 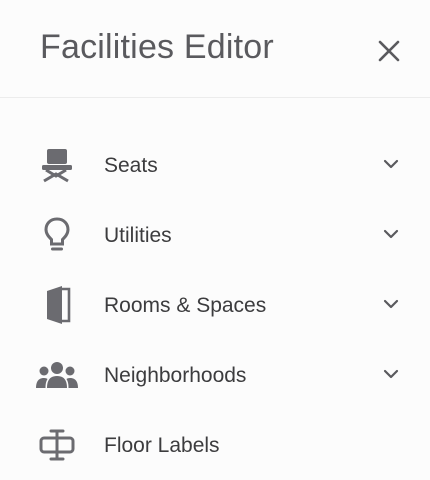 What do you see at coordinates (57, 305) in the screenshot?
I see `door-icon` at bounding box center [57, 305].